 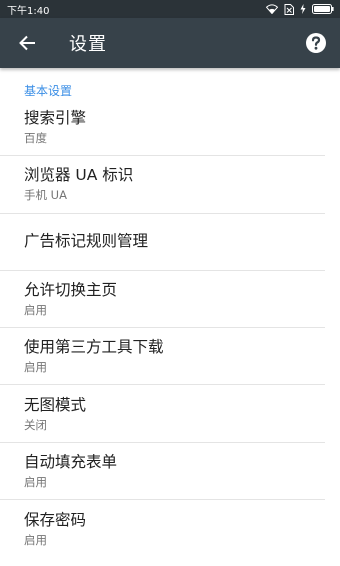 I want to click on setting-third-party-download: 使用第三方工具下载 启用, so click(x=162, y=357).